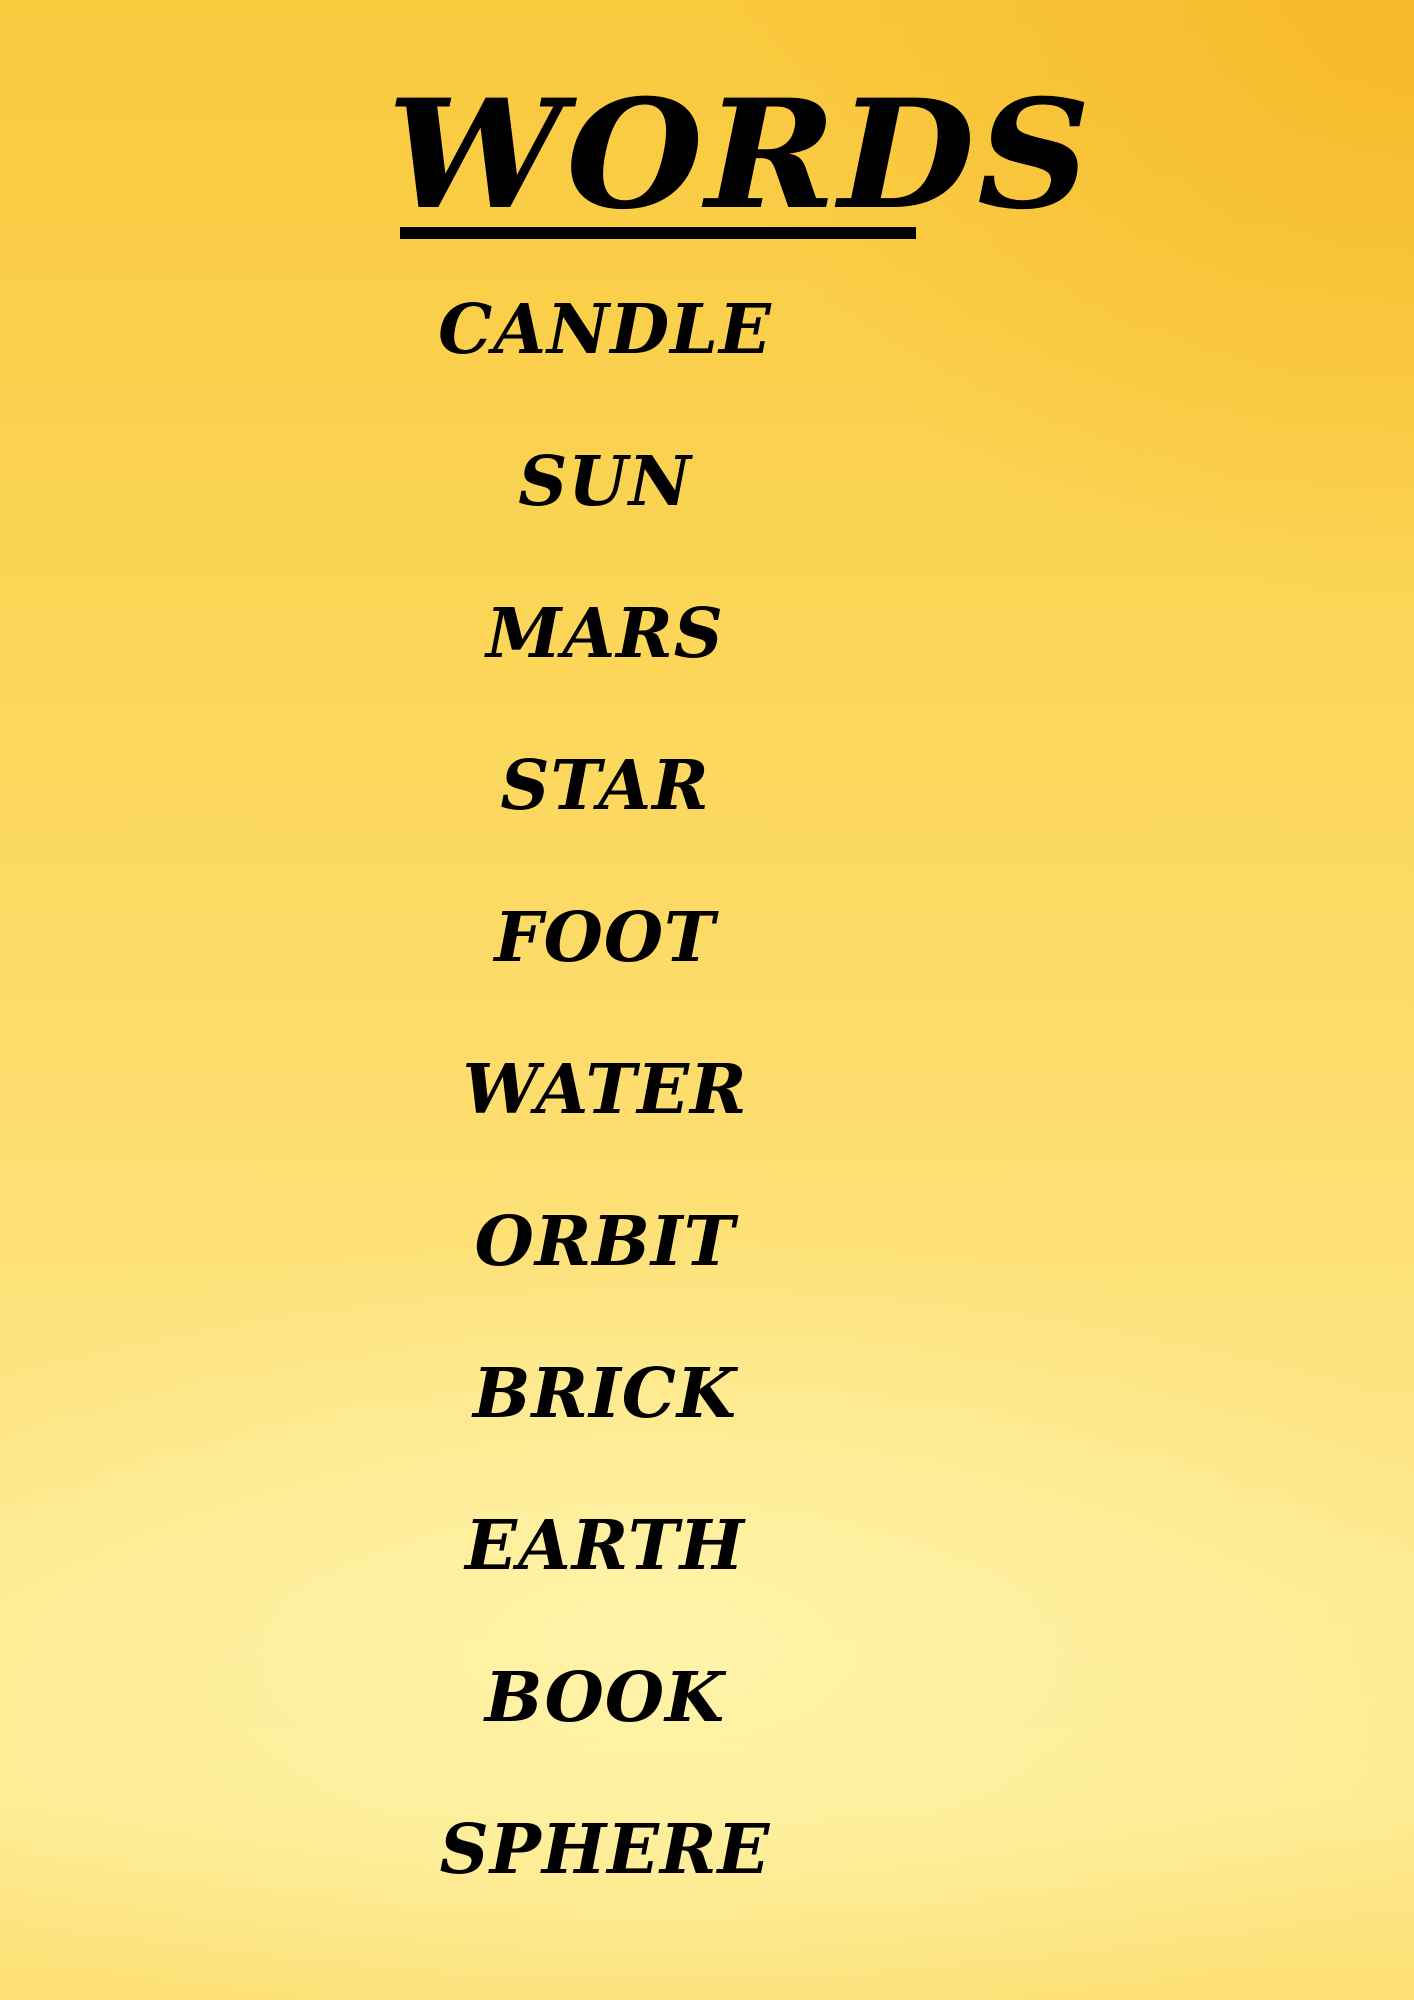 Image resolution: width=1414 pixels, height=2000 pixels. Describe the element at coordinates (605, 482) in the screenshot. I see `word-item: SUN` at that location.